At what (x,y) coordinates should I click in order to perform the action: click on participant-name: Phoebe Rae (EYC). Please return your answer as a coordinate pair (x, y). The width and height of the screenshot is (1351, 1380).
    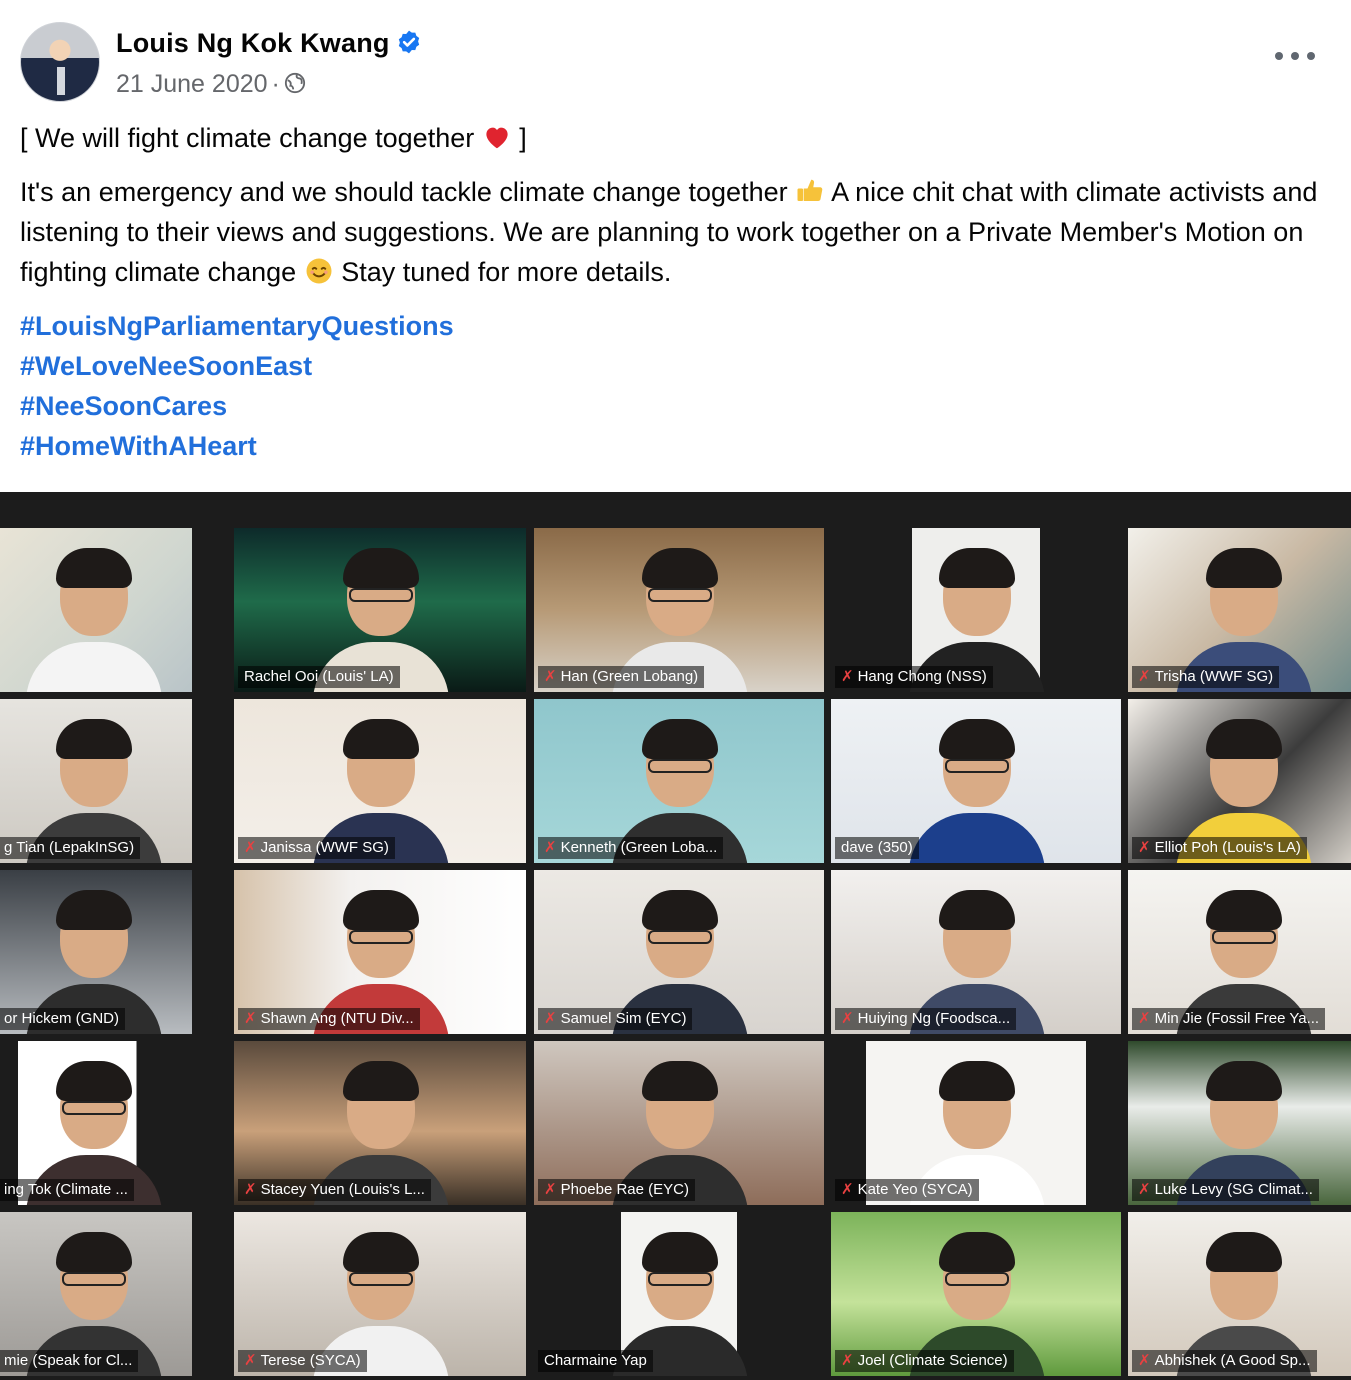
    Looking at the image, I should click on (624, 1189).